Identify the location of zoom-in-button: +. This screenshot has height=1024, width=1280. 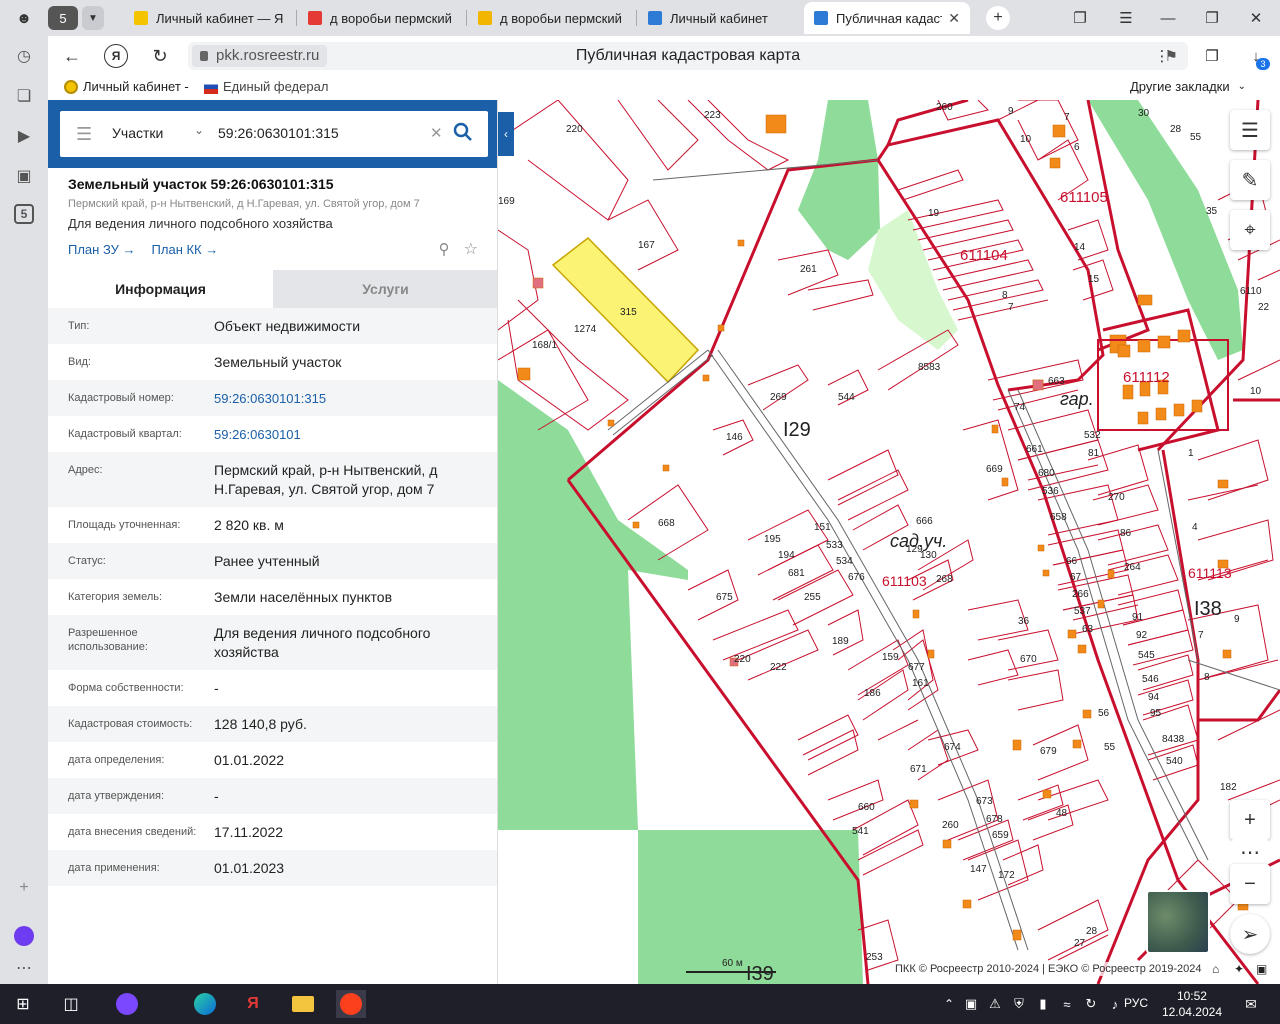
(1250, 820).